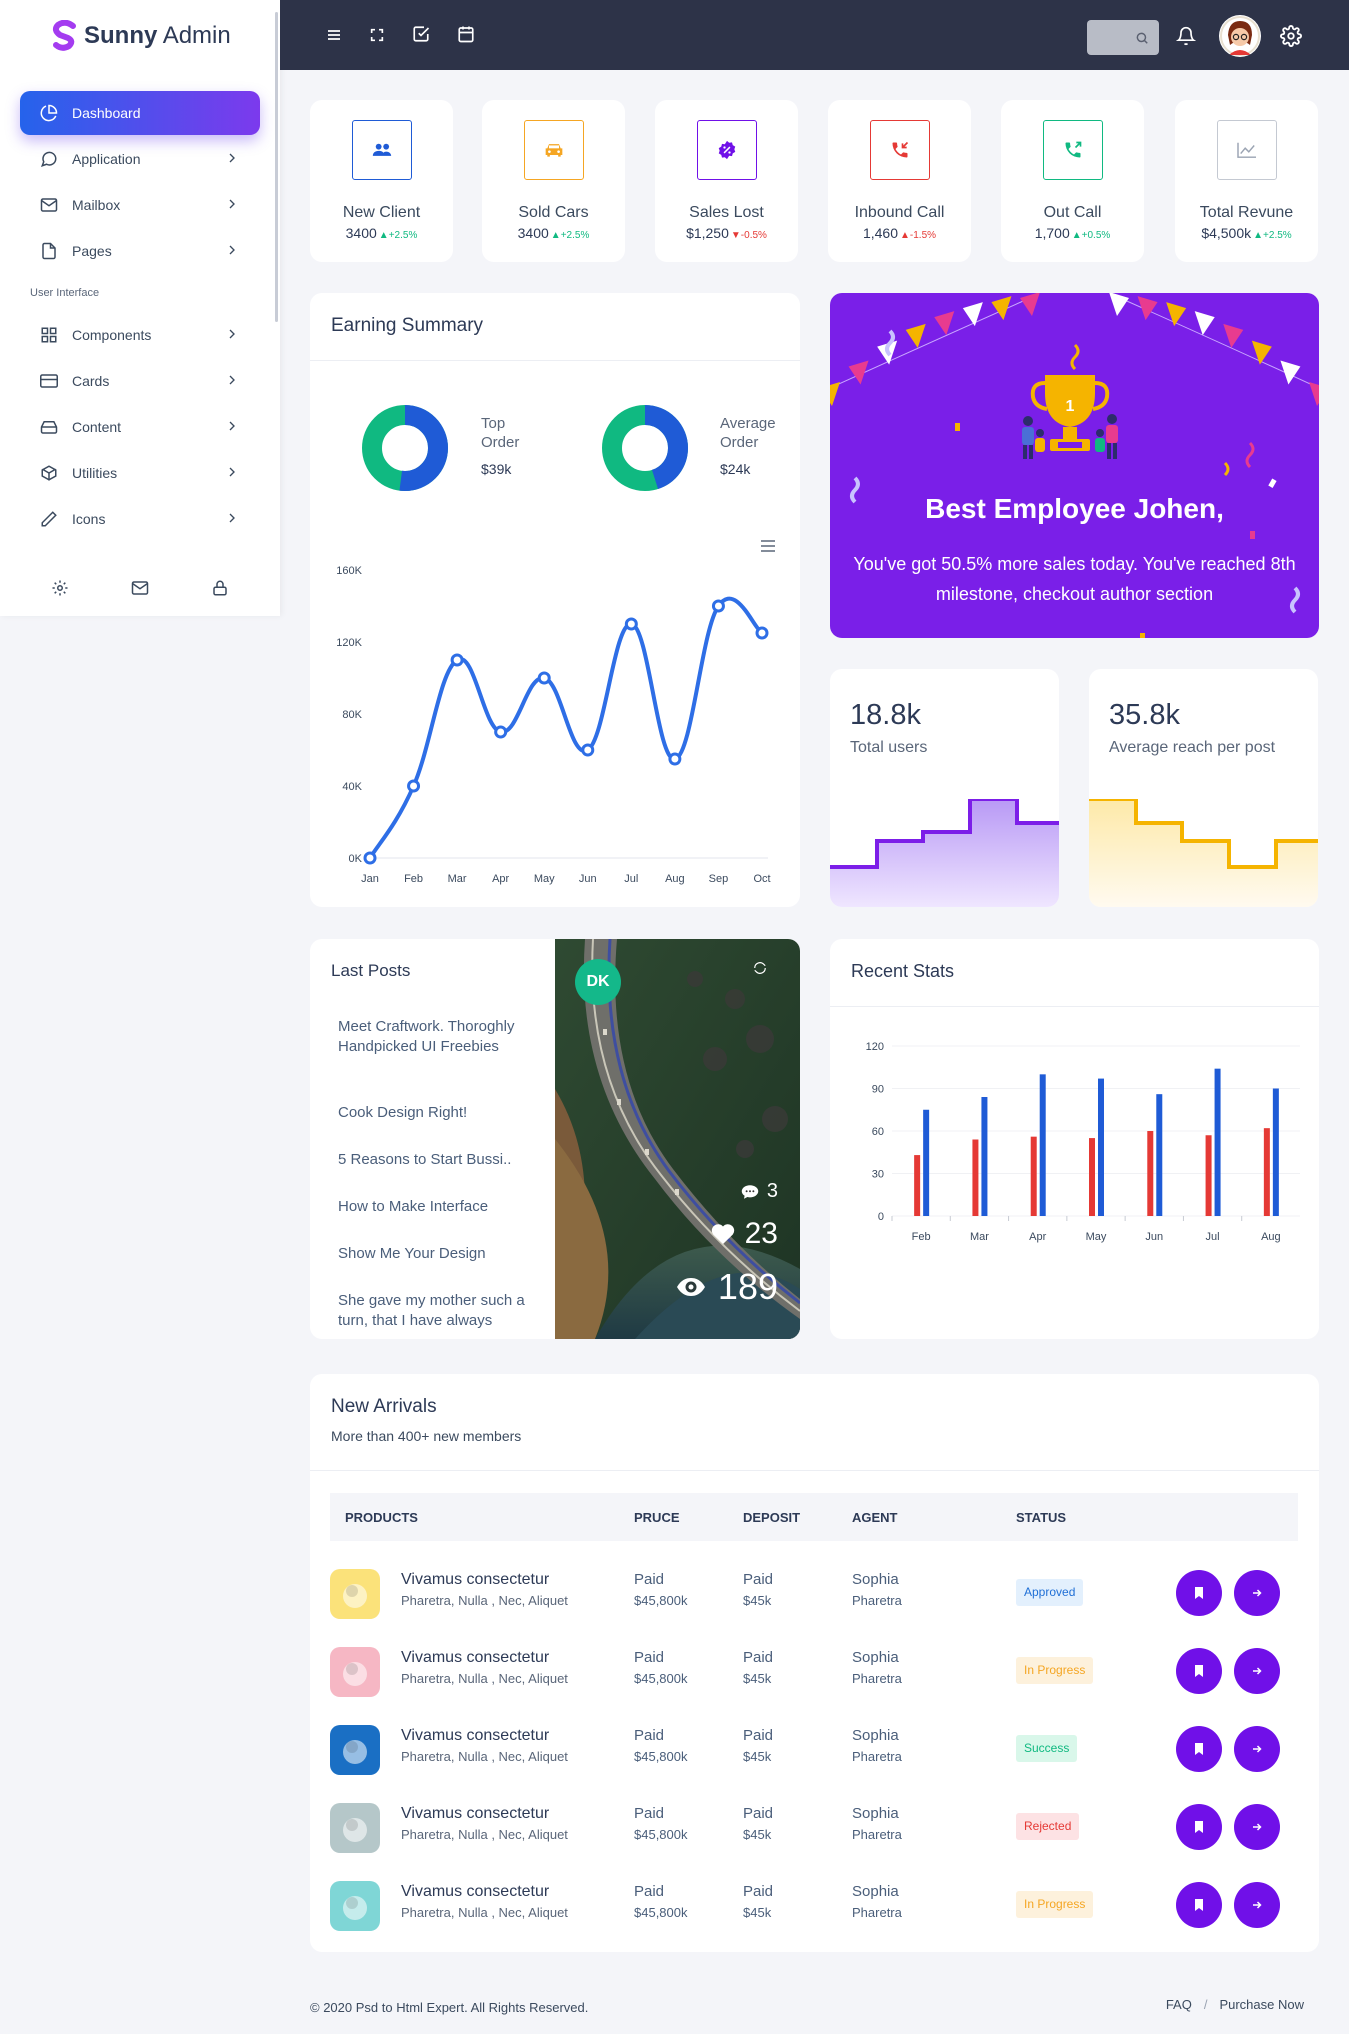 This screenshot has height=2034, width=1349. What do you see at coordinates (140, 159) in the screenshot?
I see `sidebar-item-application: Application` at bounding box center [140, 159].